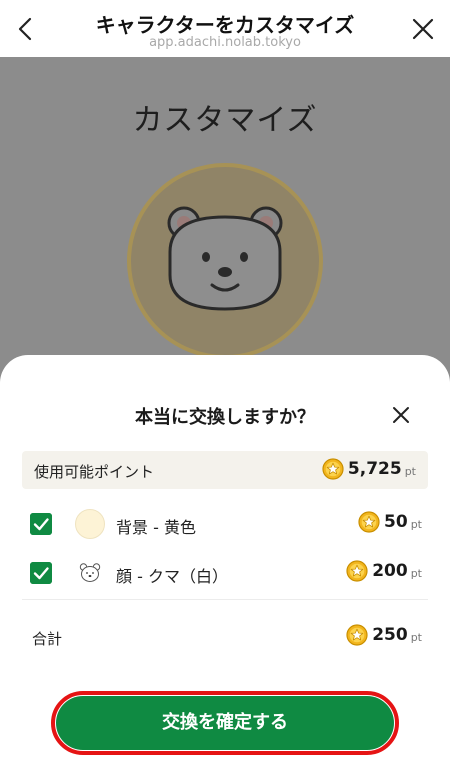  What do you see at coordinates (94, 472) in the screenshot?
I see `available-points-label: 使用可能ポイント` at bounding box center [94, 472].